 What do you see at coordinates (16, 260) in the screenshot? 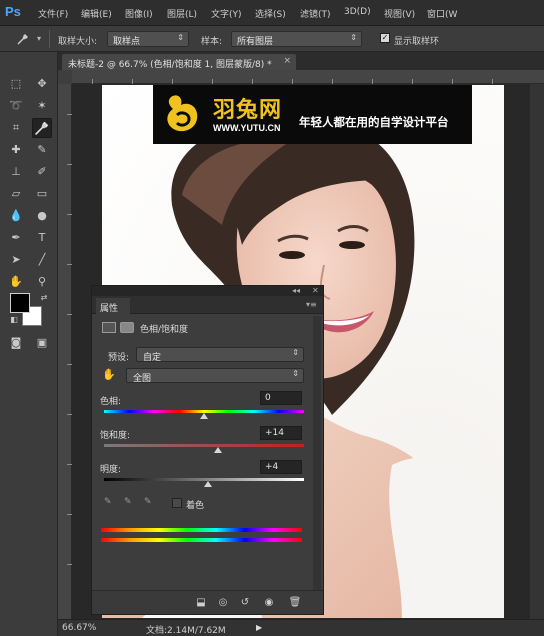
I see `path-select-tool-icon: ➤` at bounding box center [16, 260].